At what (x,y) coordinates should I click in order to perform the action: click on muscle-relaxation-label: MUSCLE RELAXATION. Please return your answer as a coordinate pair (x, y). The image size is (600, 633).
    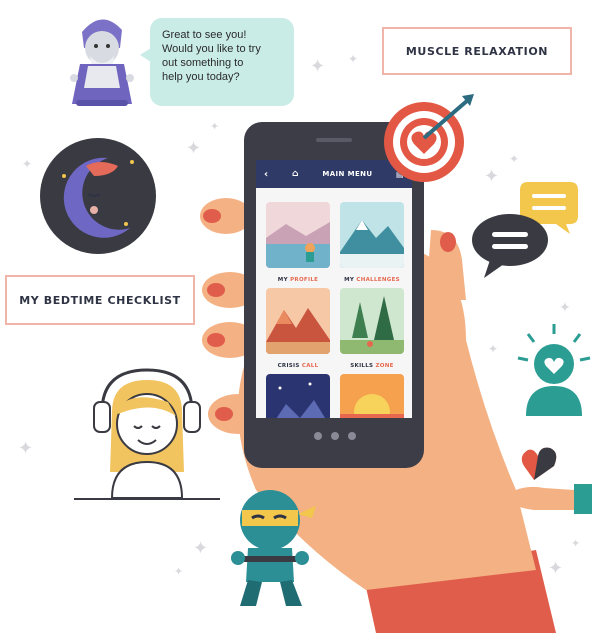
    Looking at the image, I should click on (477, 51).